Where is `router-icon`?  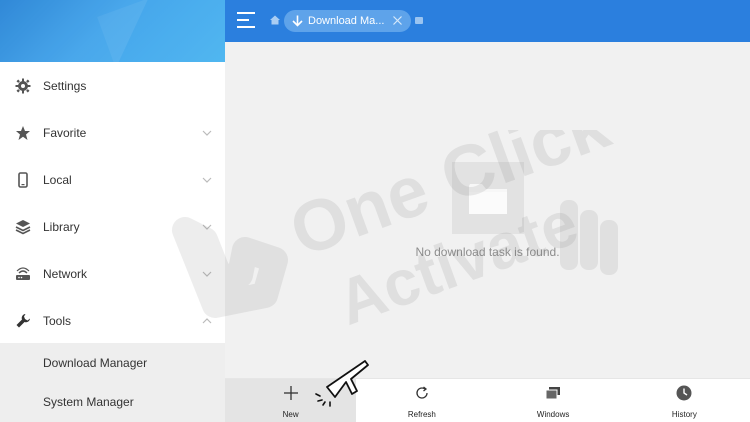
router-icon is located at coordinates (23, 274).